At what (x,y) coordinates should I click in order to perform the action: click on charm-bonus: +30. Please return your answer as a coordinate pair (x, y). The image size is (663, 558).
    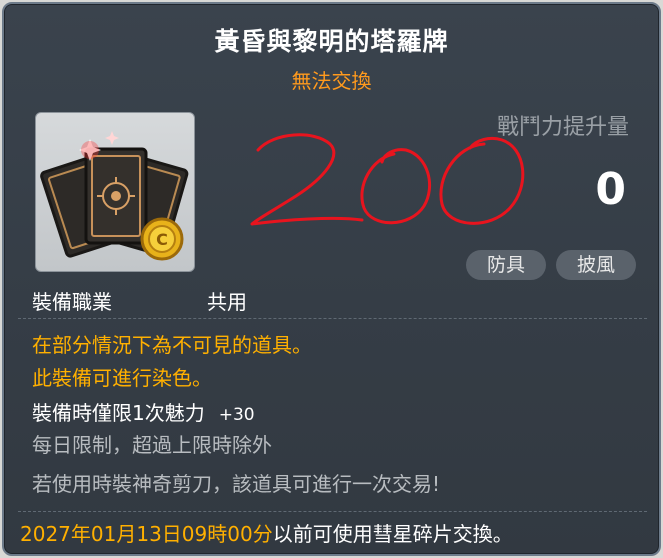
    Looking at the image, I should click on (236, 415).